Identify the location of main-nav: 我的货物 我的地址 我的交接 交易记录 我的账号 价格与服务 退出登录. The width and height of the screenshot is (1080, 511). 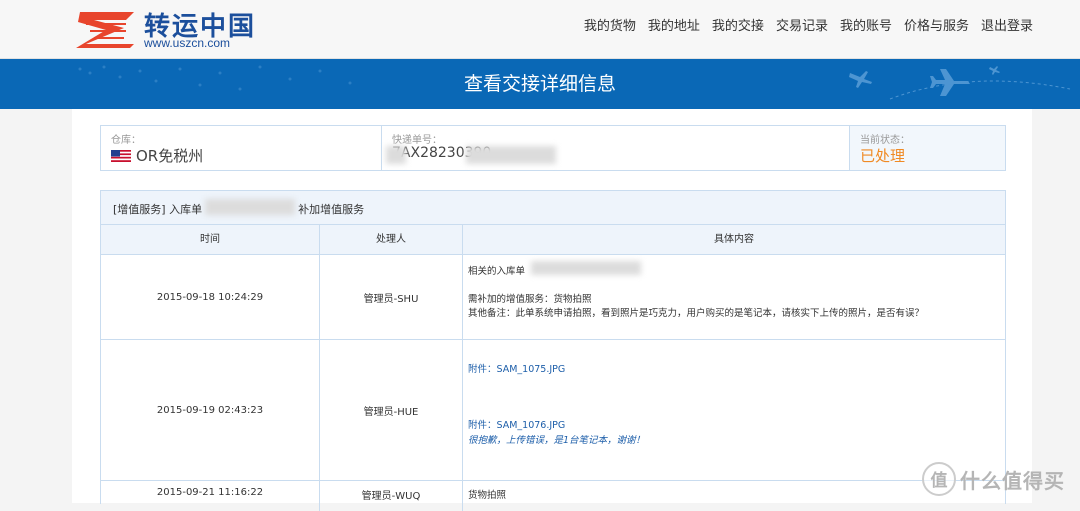
(802, 27).